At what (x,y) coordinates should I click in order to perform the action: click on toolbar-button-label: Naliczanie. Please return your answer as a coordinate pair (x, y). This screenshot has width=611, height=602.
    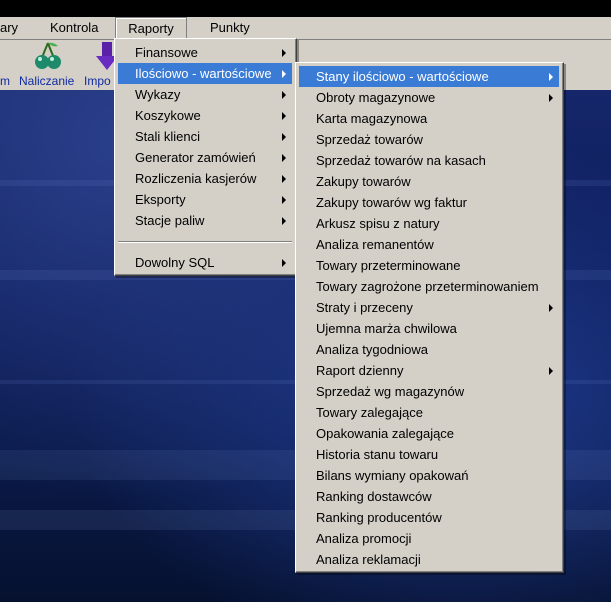
    Looking at the image, I should click on (47, 81).